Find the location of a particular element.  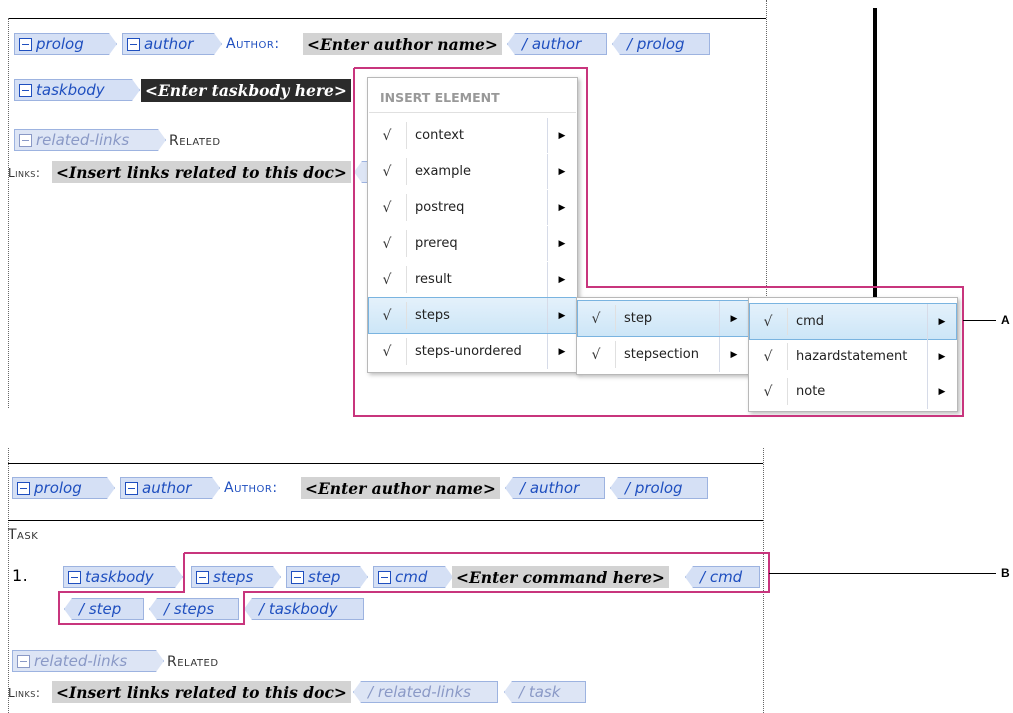

task-close-tag: / task is located at coordinates (545, 692).